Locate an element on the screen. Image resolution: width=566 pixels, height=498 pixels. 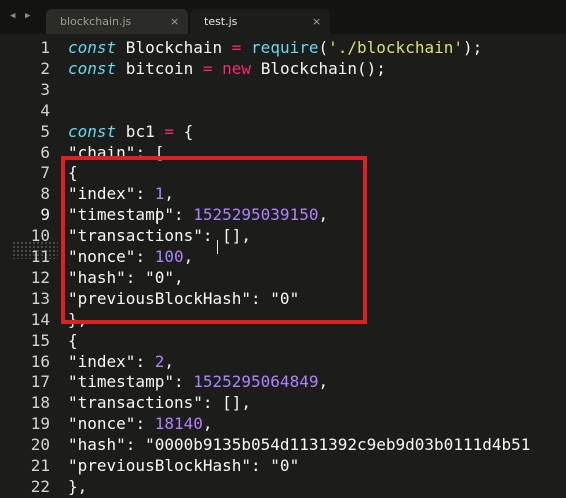
line-number: 2 is located at coordinates (45, 68).